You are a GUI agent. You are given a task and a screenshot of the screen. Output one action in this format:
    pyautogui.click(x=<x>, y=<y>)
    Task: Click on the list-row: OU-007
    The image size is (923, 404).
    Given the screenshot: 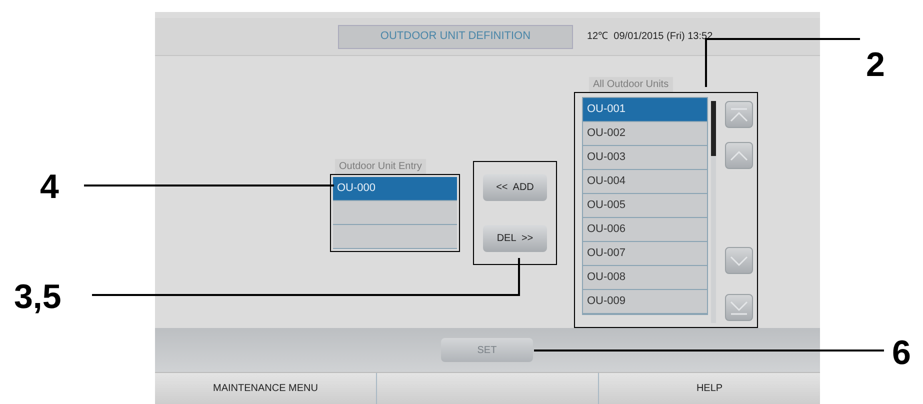 What is the action you would take?
    pyautogui.click(x=645, y=254)
    